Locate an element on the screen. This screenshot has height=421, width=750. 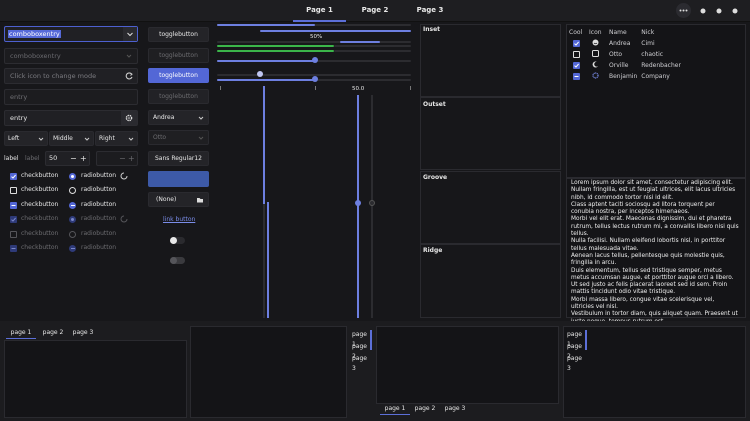
align-middle-combo: Middle is located at coordinates (71, 138).